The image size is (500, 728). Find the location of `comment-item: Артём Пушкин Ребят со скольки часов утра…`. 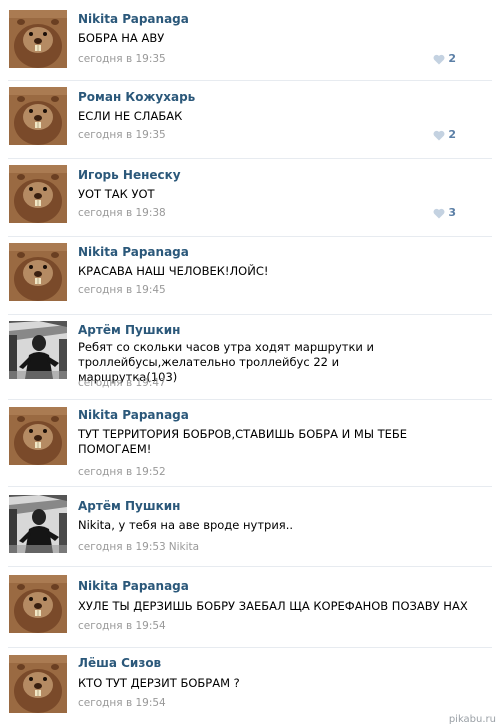

comment-item: Артём Пушкин Ребят со скольки часов утра… is located at coordinates (250, 357).